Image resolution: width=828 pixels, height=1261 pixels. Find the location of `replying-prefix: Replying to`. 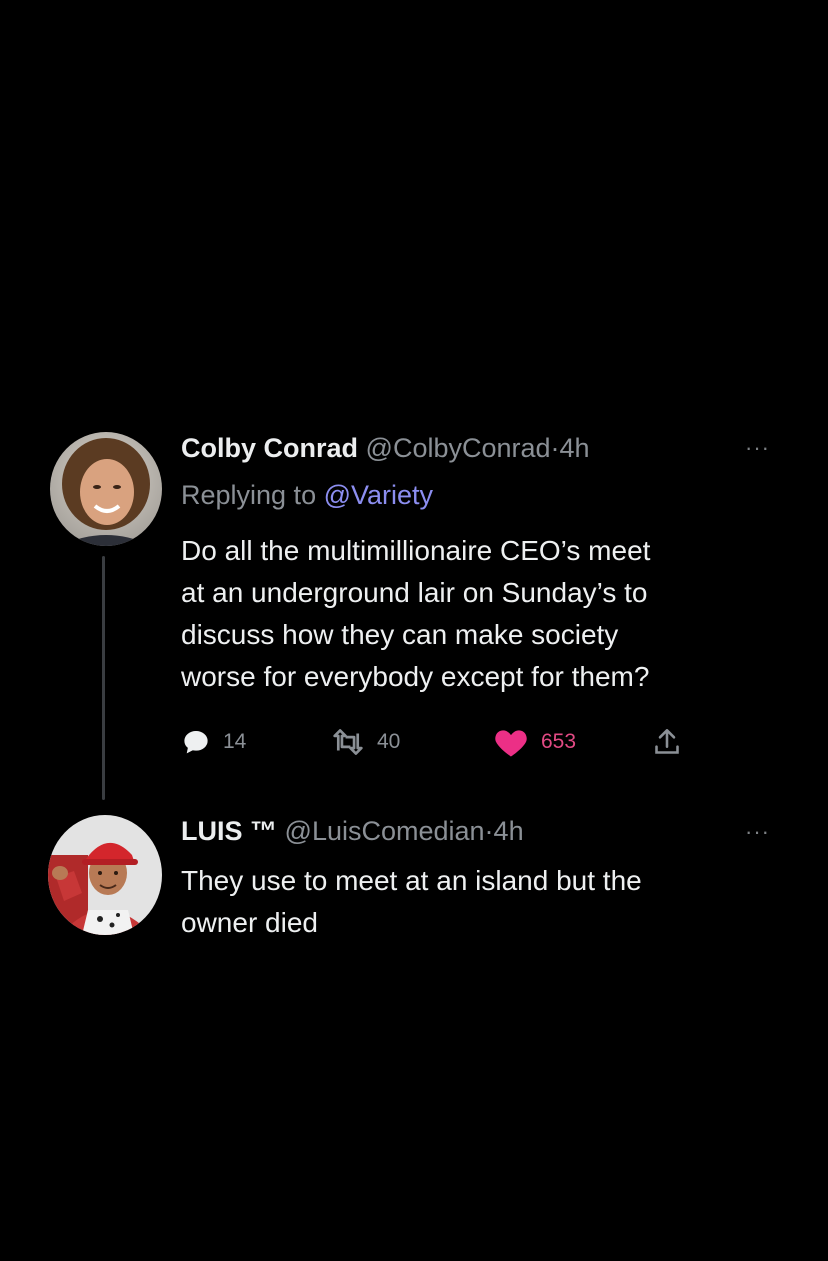

replying-prefix: Replying to is located at coordinates (249, 495).